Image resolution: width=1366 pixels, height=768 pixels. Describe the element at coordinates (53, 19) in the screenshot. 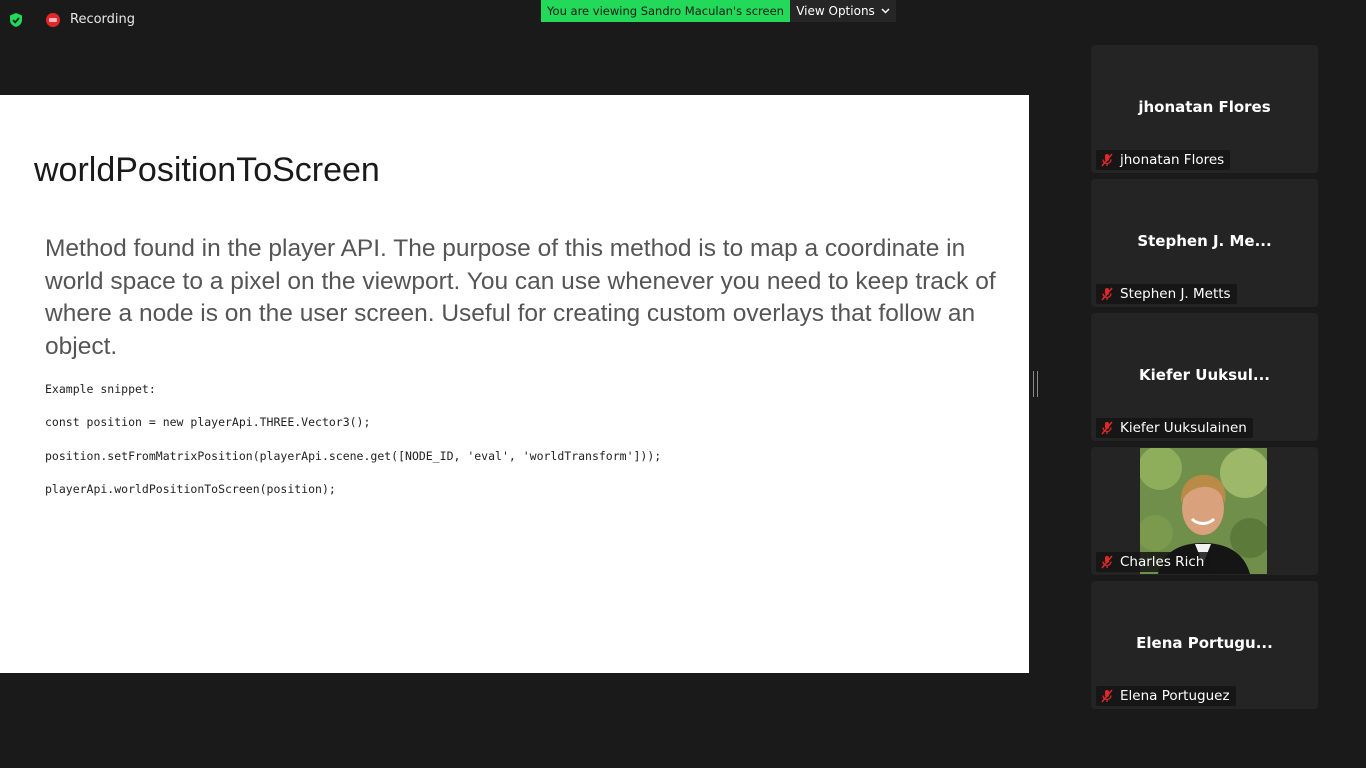

I see `recording-icon` at that location.